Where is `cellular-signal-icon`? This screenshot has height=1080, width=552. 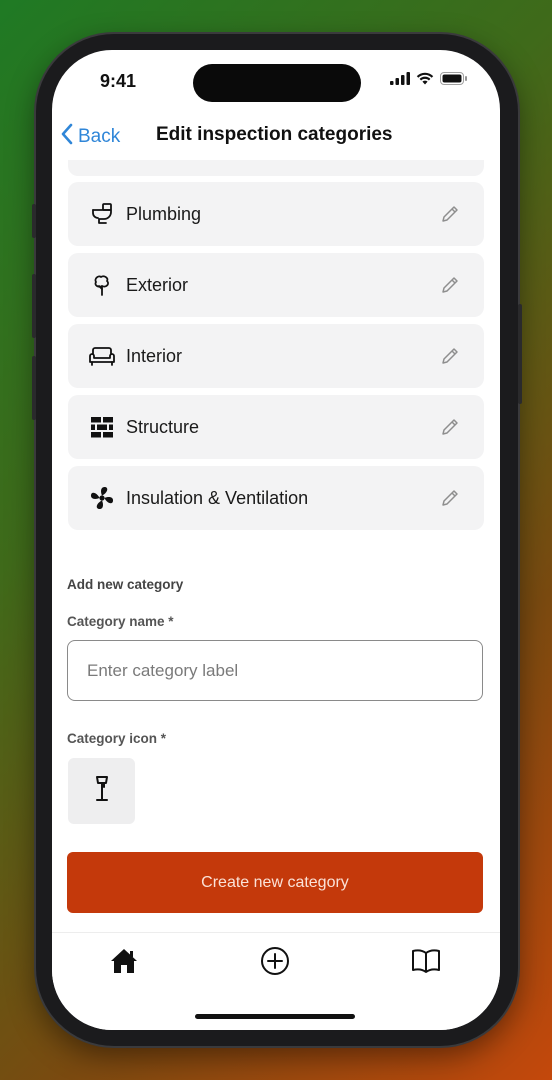 cellular-signal-icon is located at coordinates (400, 81).